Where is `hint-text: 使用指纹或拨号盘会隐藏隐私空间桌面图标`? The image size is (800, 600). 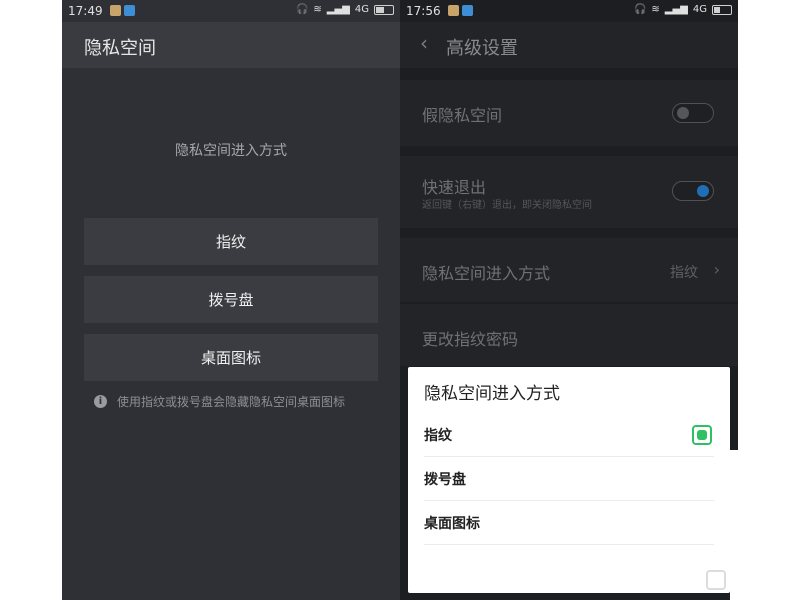
hint-text: 使用指纹或拨号盘会隐藏隐私空间桌面图标 is located at coordinates (231, 402).